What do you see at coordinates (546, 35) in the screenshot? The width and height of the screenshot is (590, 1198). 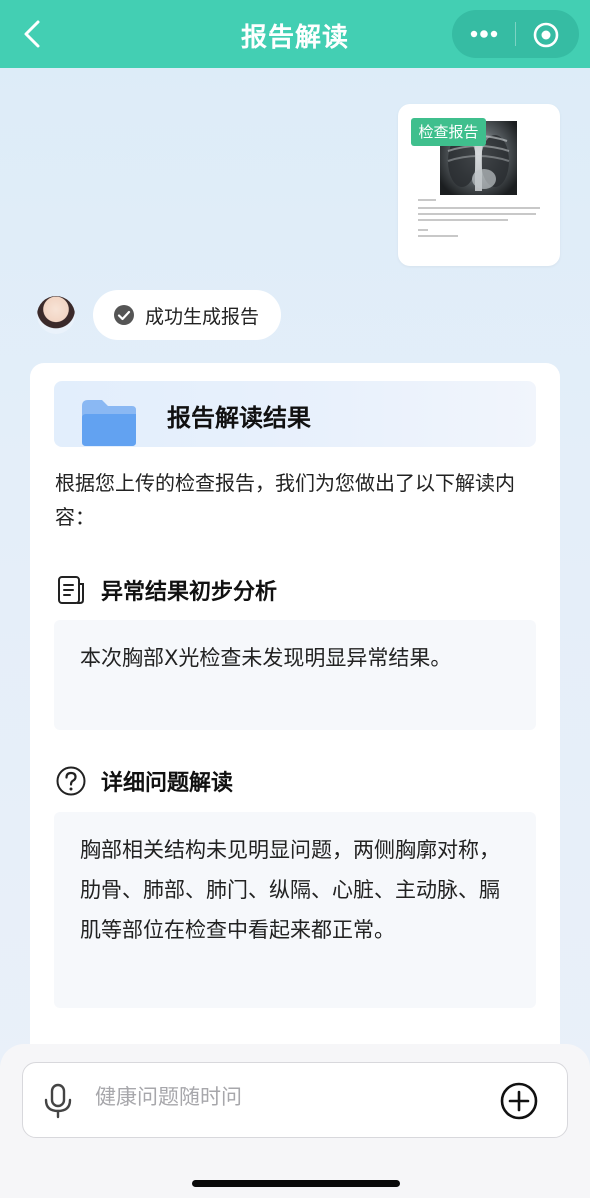 I see `target-circle-icon` at bounding box center [546, 35].